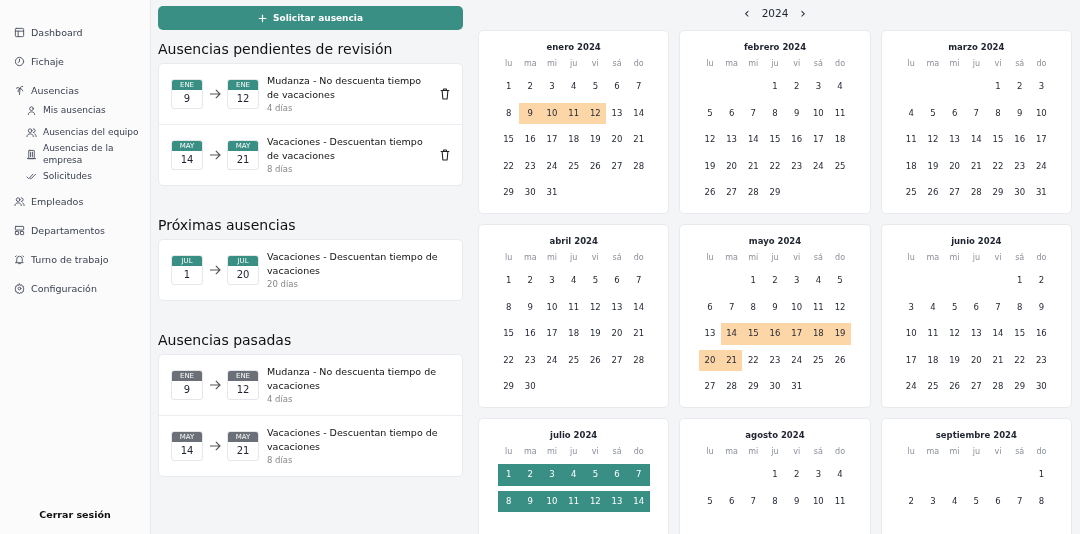  What do you see at coordinates (552, 360) in the screenshot?
I see `calendar-day: 24` at bounding box center [552, 360].